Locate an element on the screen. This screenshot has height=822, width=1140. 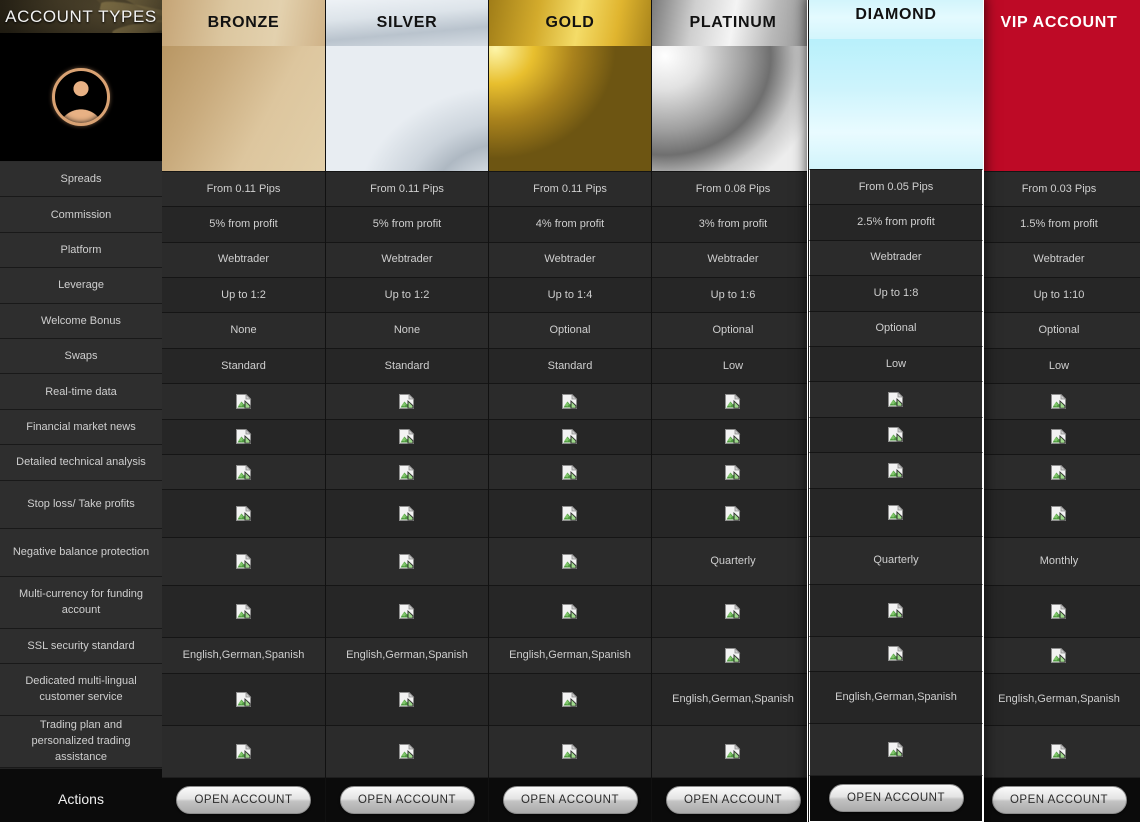
plan-cell: 4% from profit is located at coordinates (570, 224).